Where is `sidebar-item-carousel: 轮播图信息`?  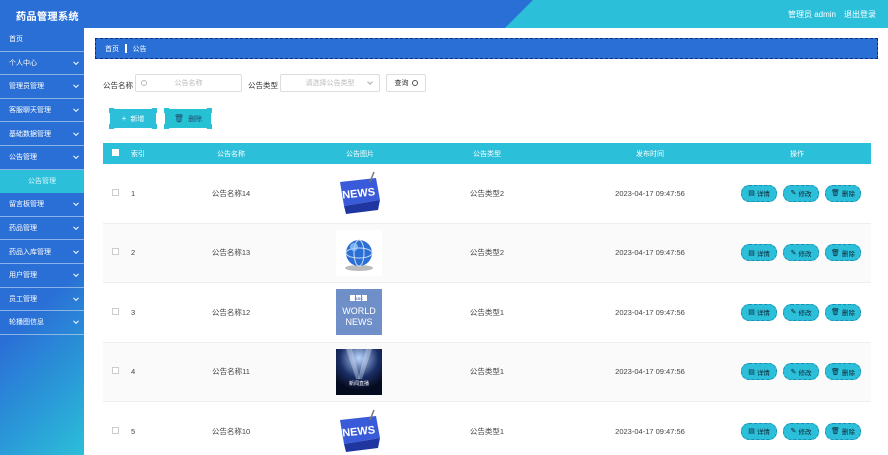 sidebar-item-carousel: 轮播图信息 is located at coordinates (42, 323).